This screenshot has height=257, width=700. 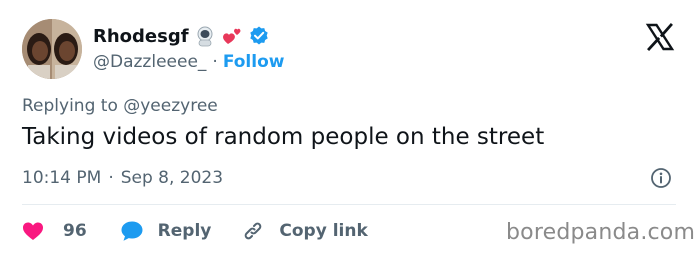 What do you see at coordinates (75, 231) in the screenshot?
I see `like-count: 96` at bounding box center [75, 231].